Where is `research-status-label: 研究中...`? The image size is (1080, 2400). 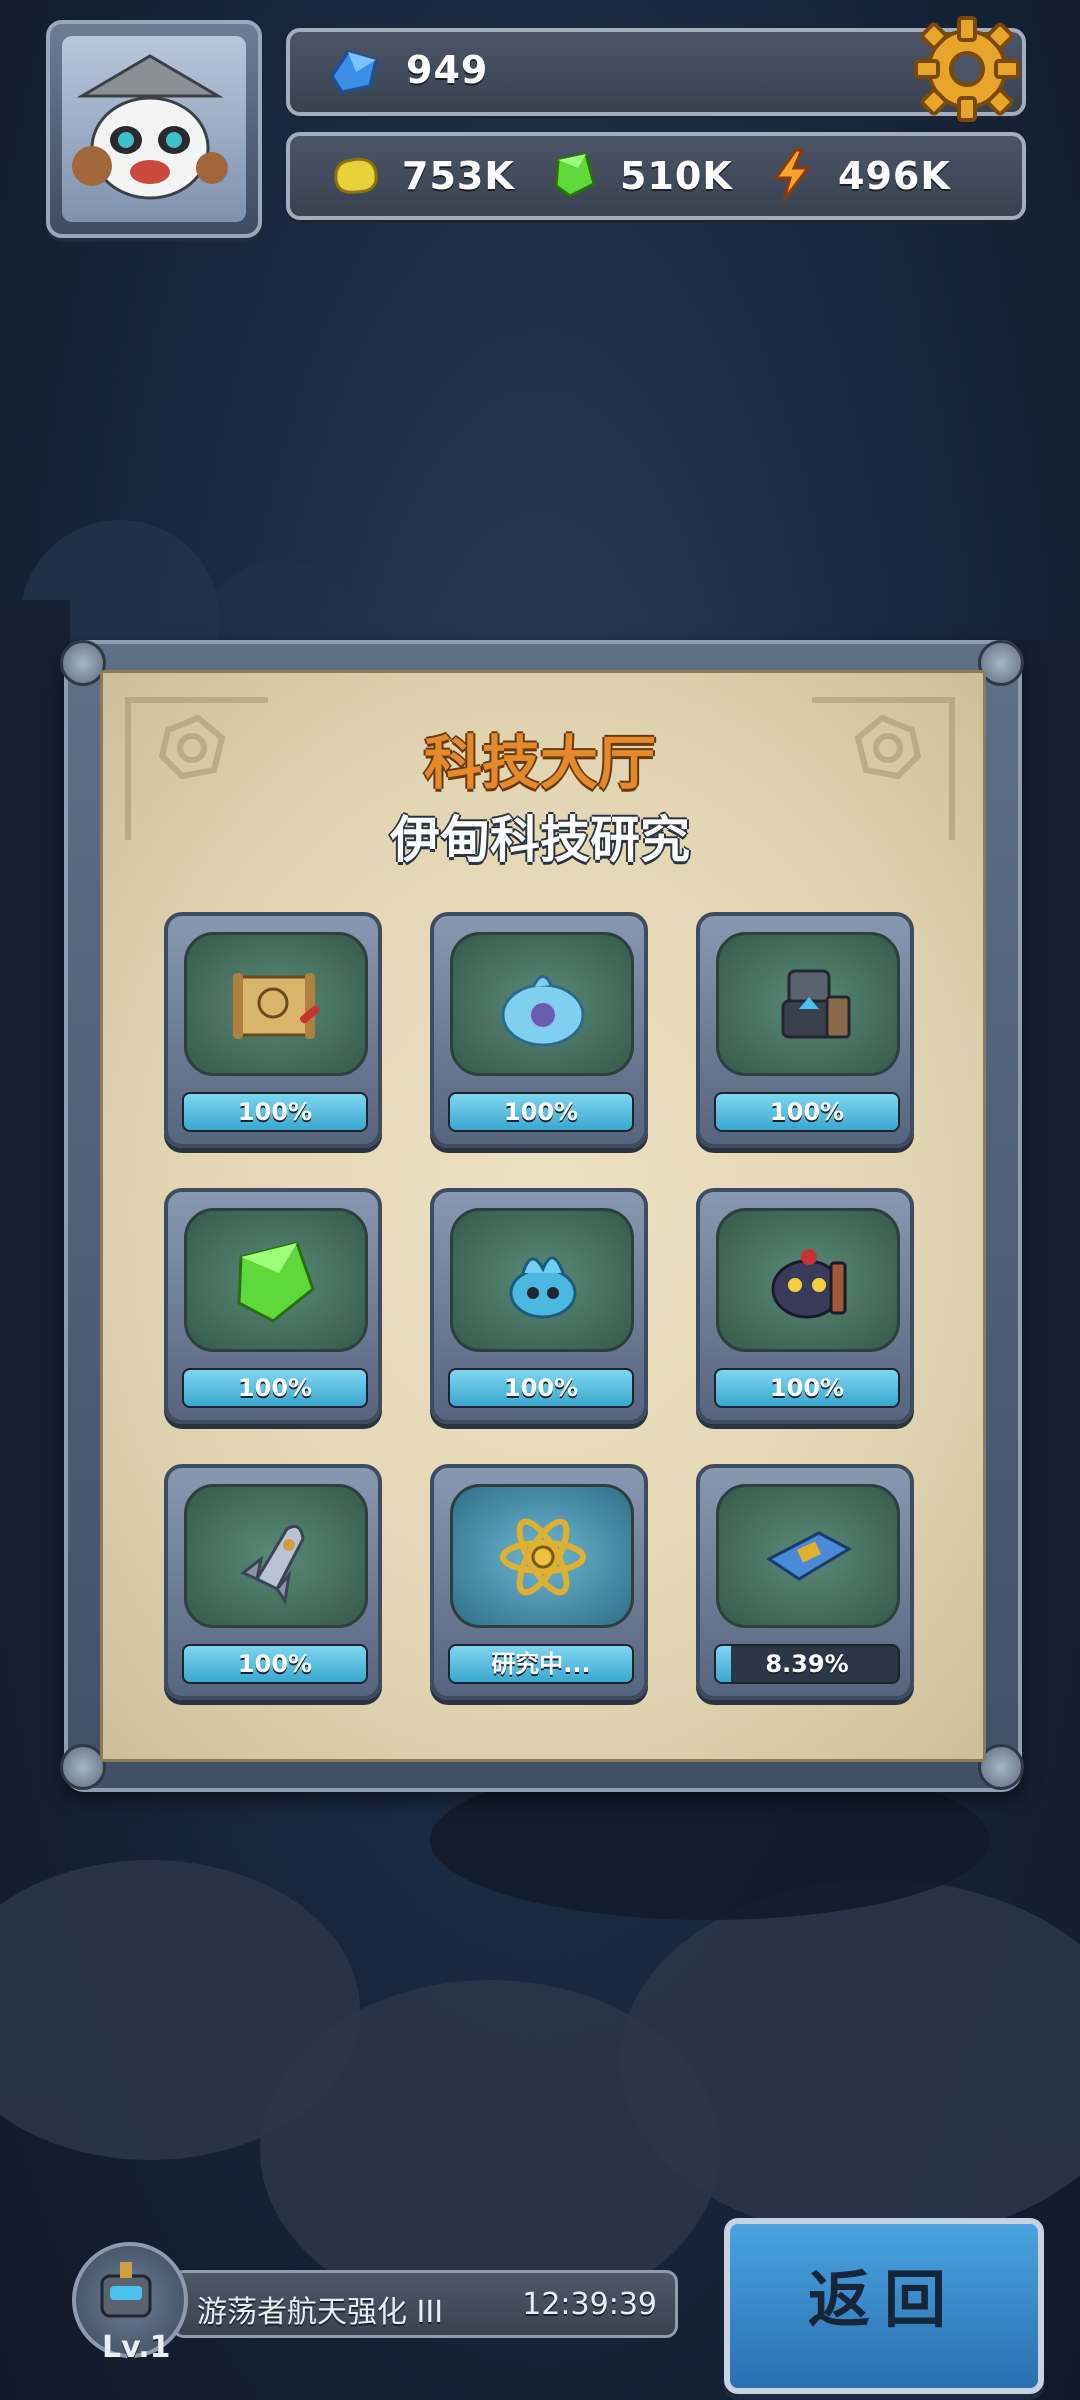 research-status-label: 研究中... is located at coordinates (541, 1664).